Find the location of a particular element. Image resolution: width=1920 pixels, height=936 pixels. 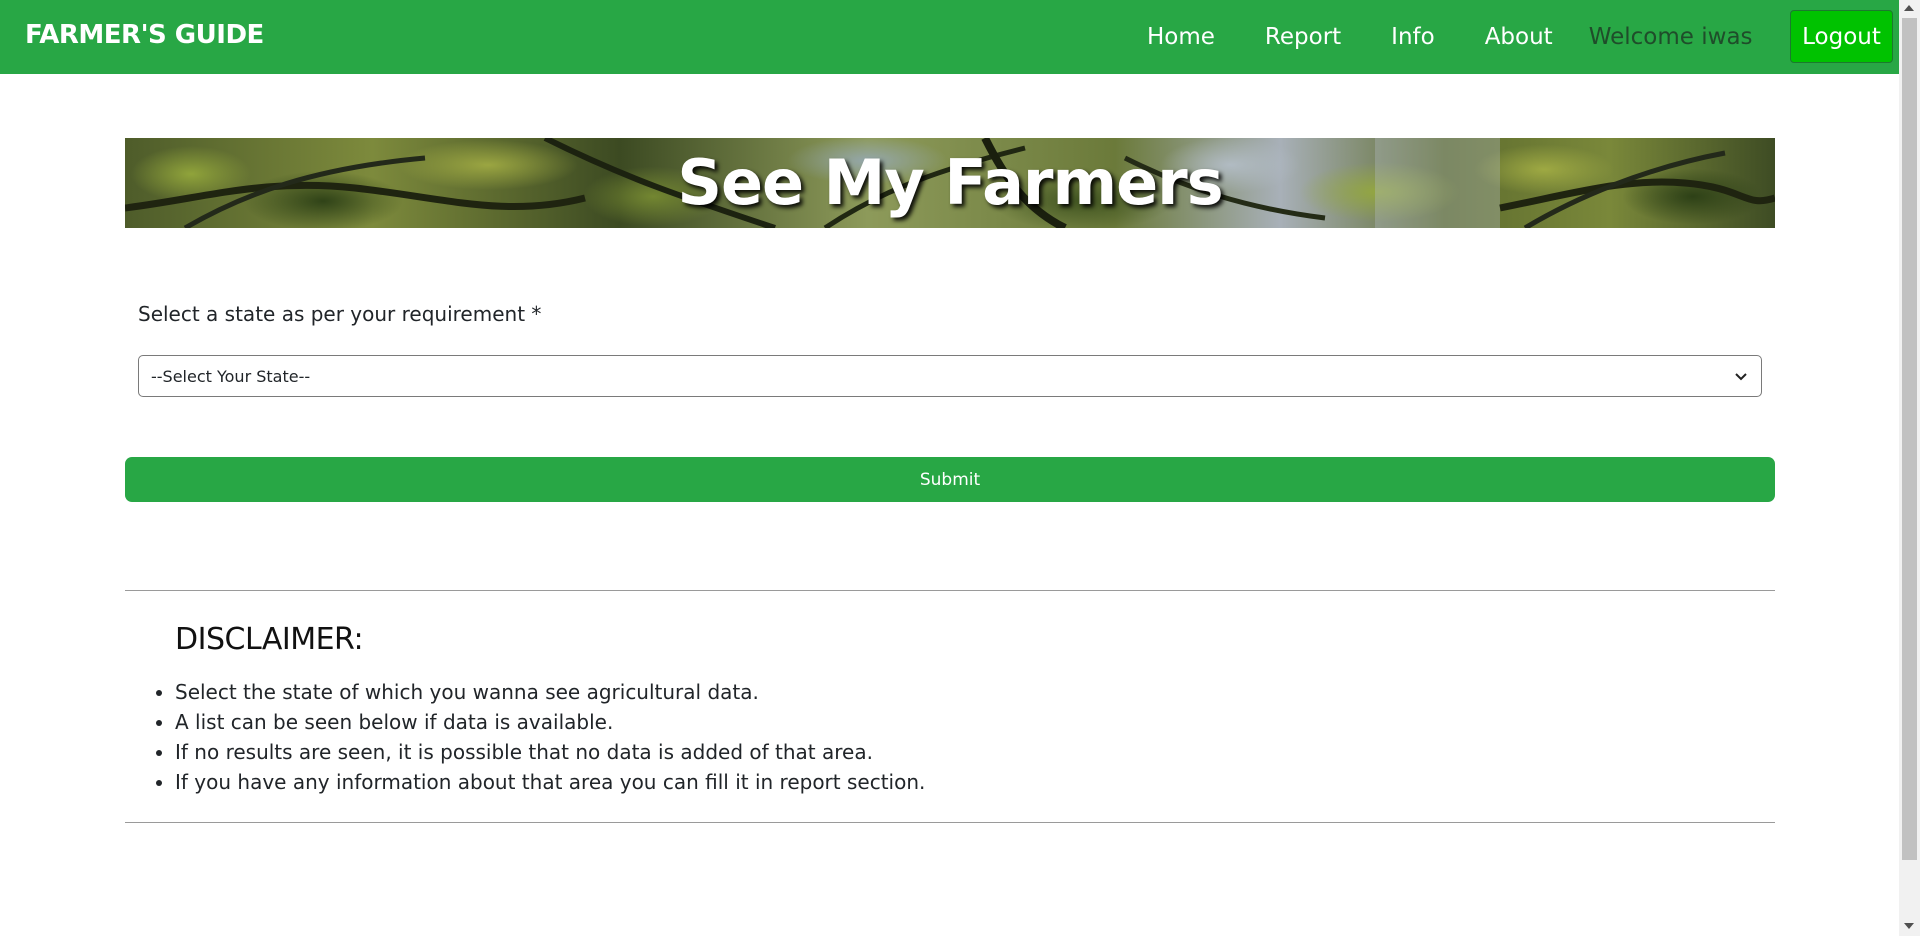

chevron-down-icon is located at coordinates (1741, 377).